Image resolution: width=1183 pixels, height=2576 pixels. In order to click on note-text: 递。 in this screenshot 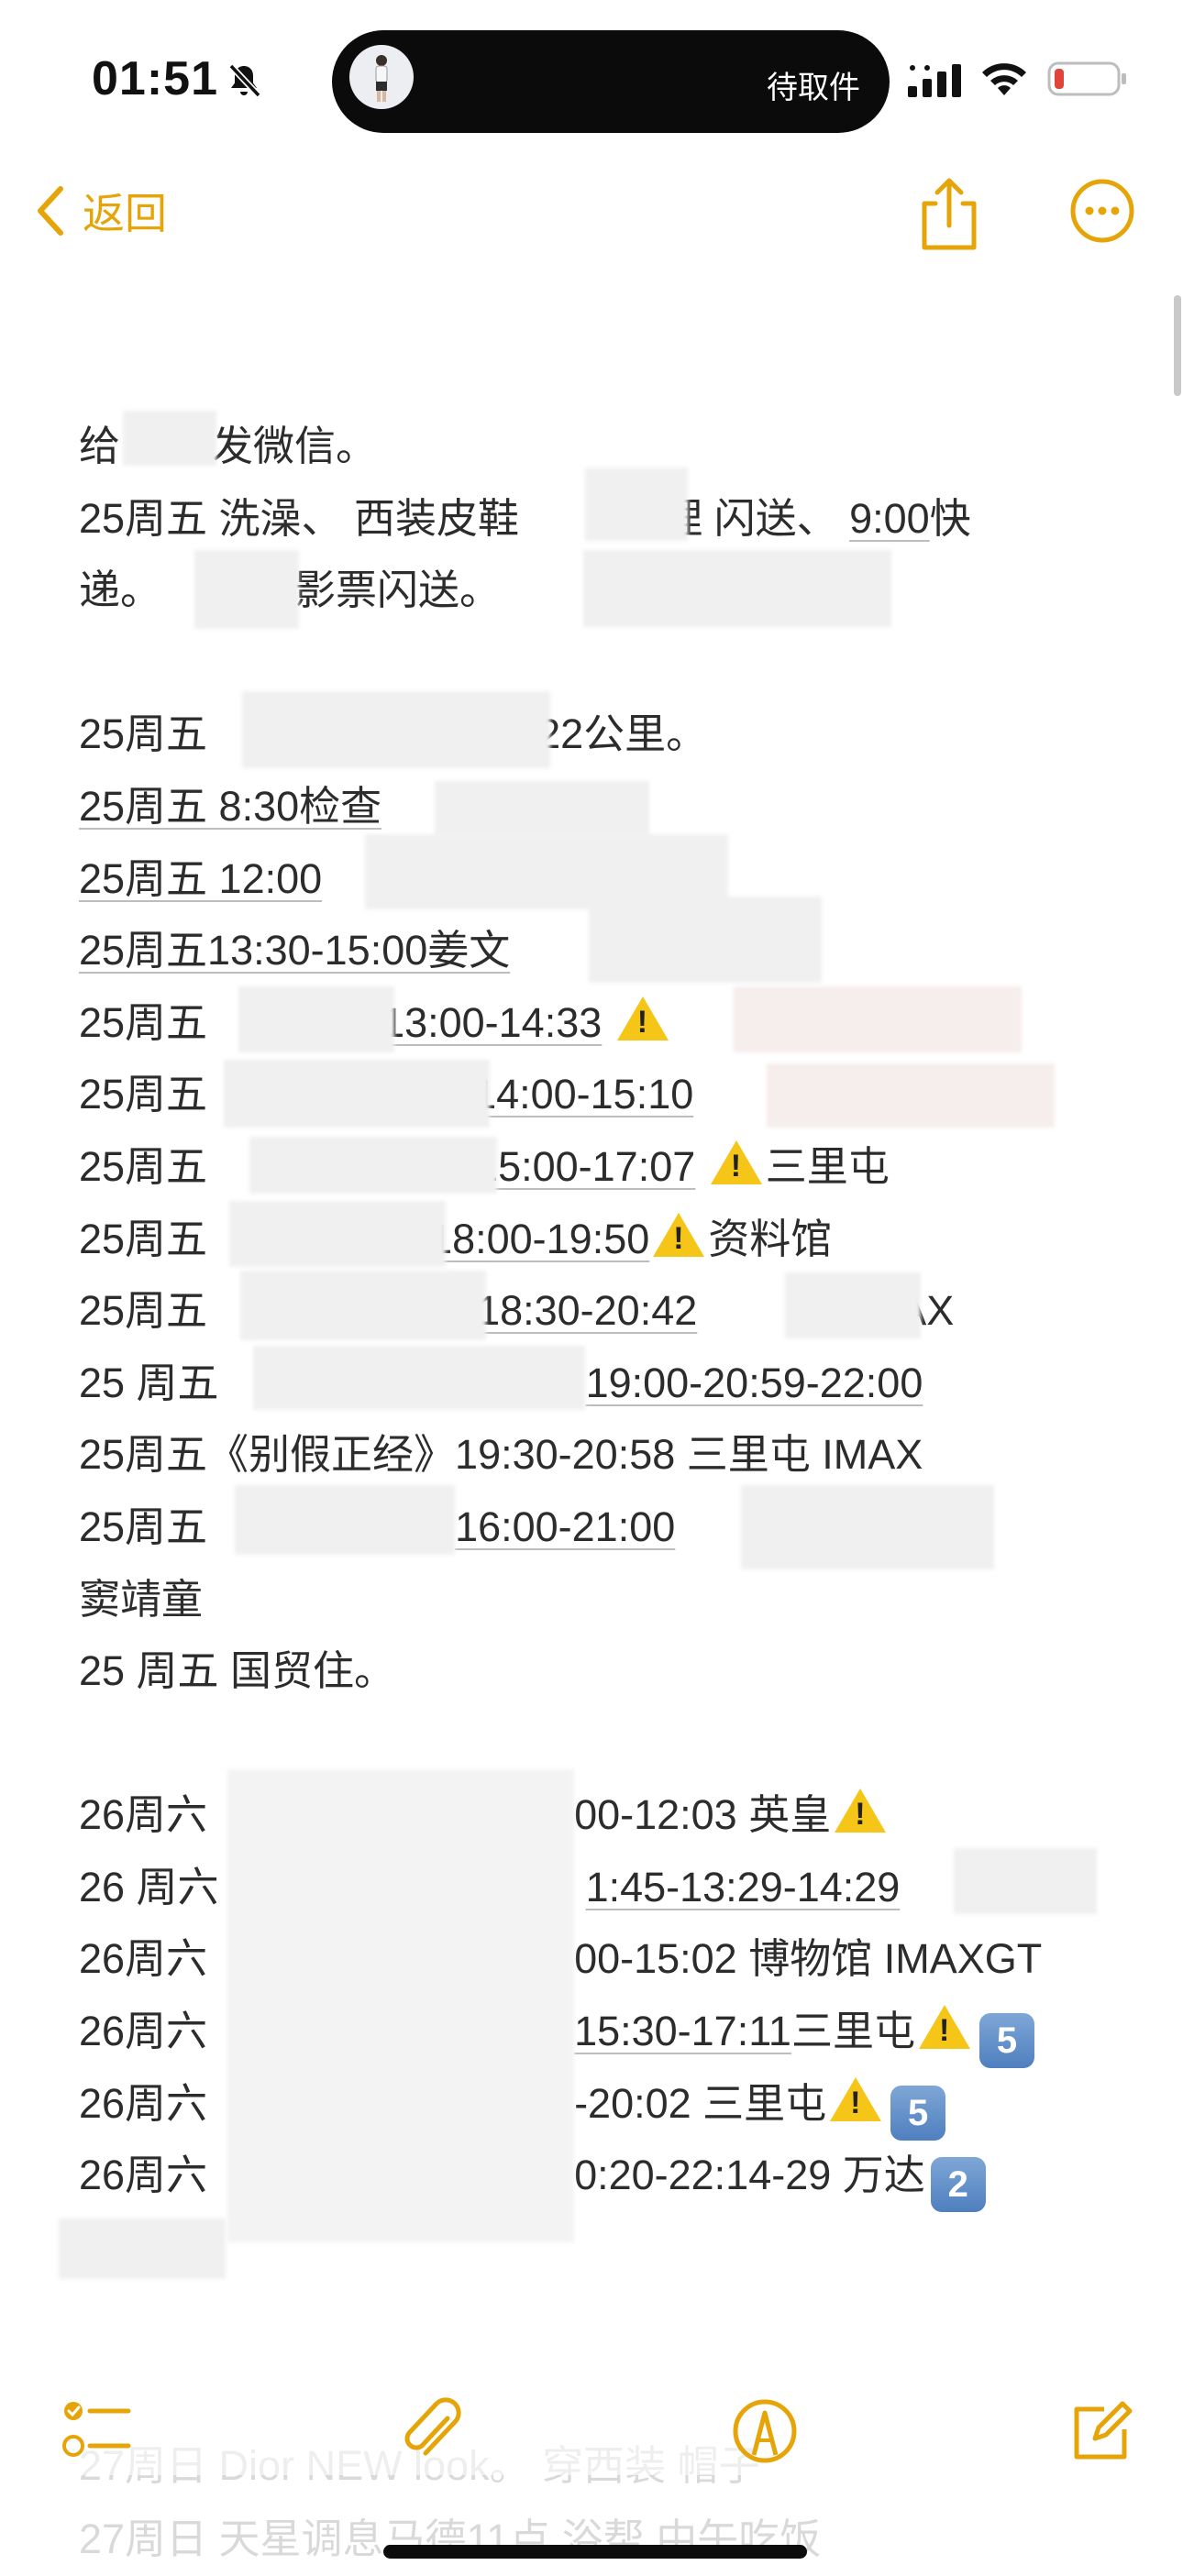, I will do `click(120, 590)`.